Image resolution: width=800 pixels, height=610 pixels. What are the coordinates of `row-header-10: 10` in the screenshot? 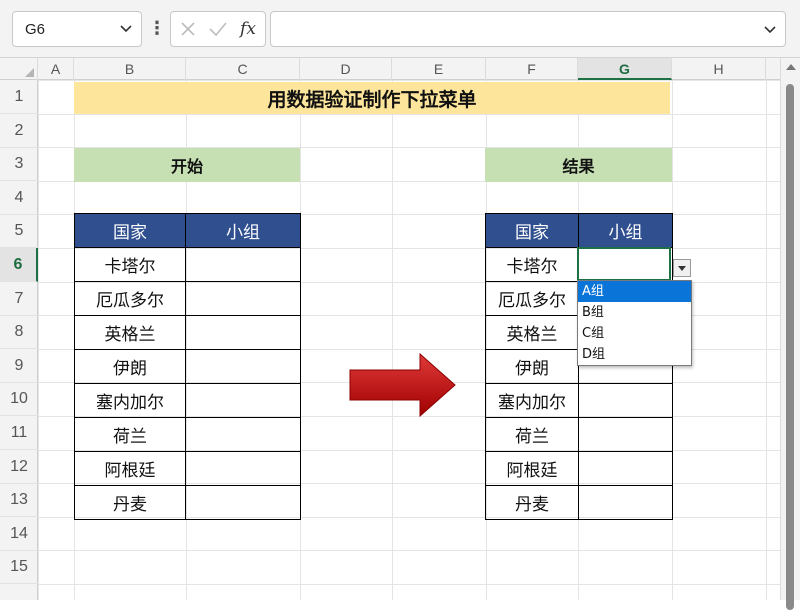 It's located at (19, 399).